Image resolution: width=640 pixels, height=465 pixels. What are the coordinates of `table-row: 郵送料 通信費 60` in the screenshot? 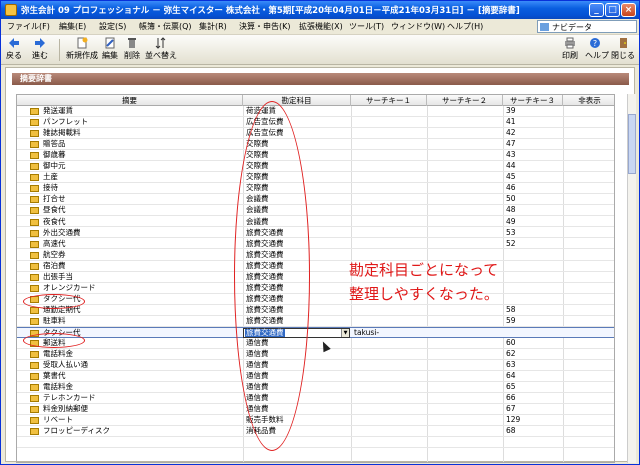 It's located at (315, 343).